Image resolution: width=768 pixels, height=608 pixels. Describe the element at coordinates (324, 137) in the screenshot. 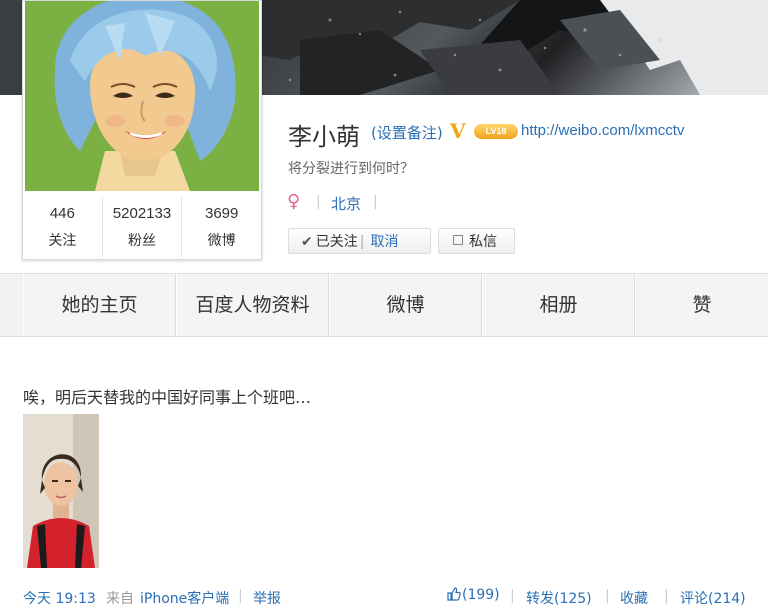

I see `profile-name: 李小萌` at that location.